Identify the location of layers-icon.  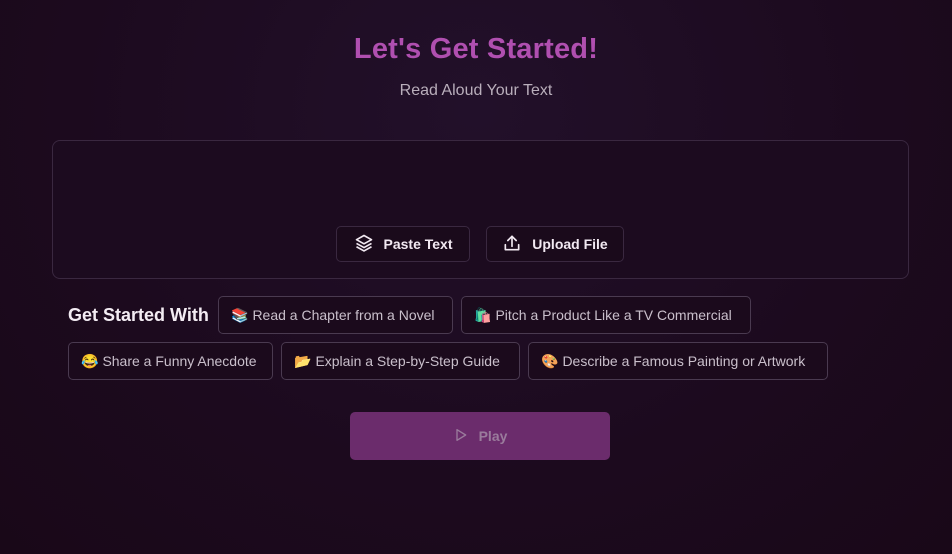
(369, 244).